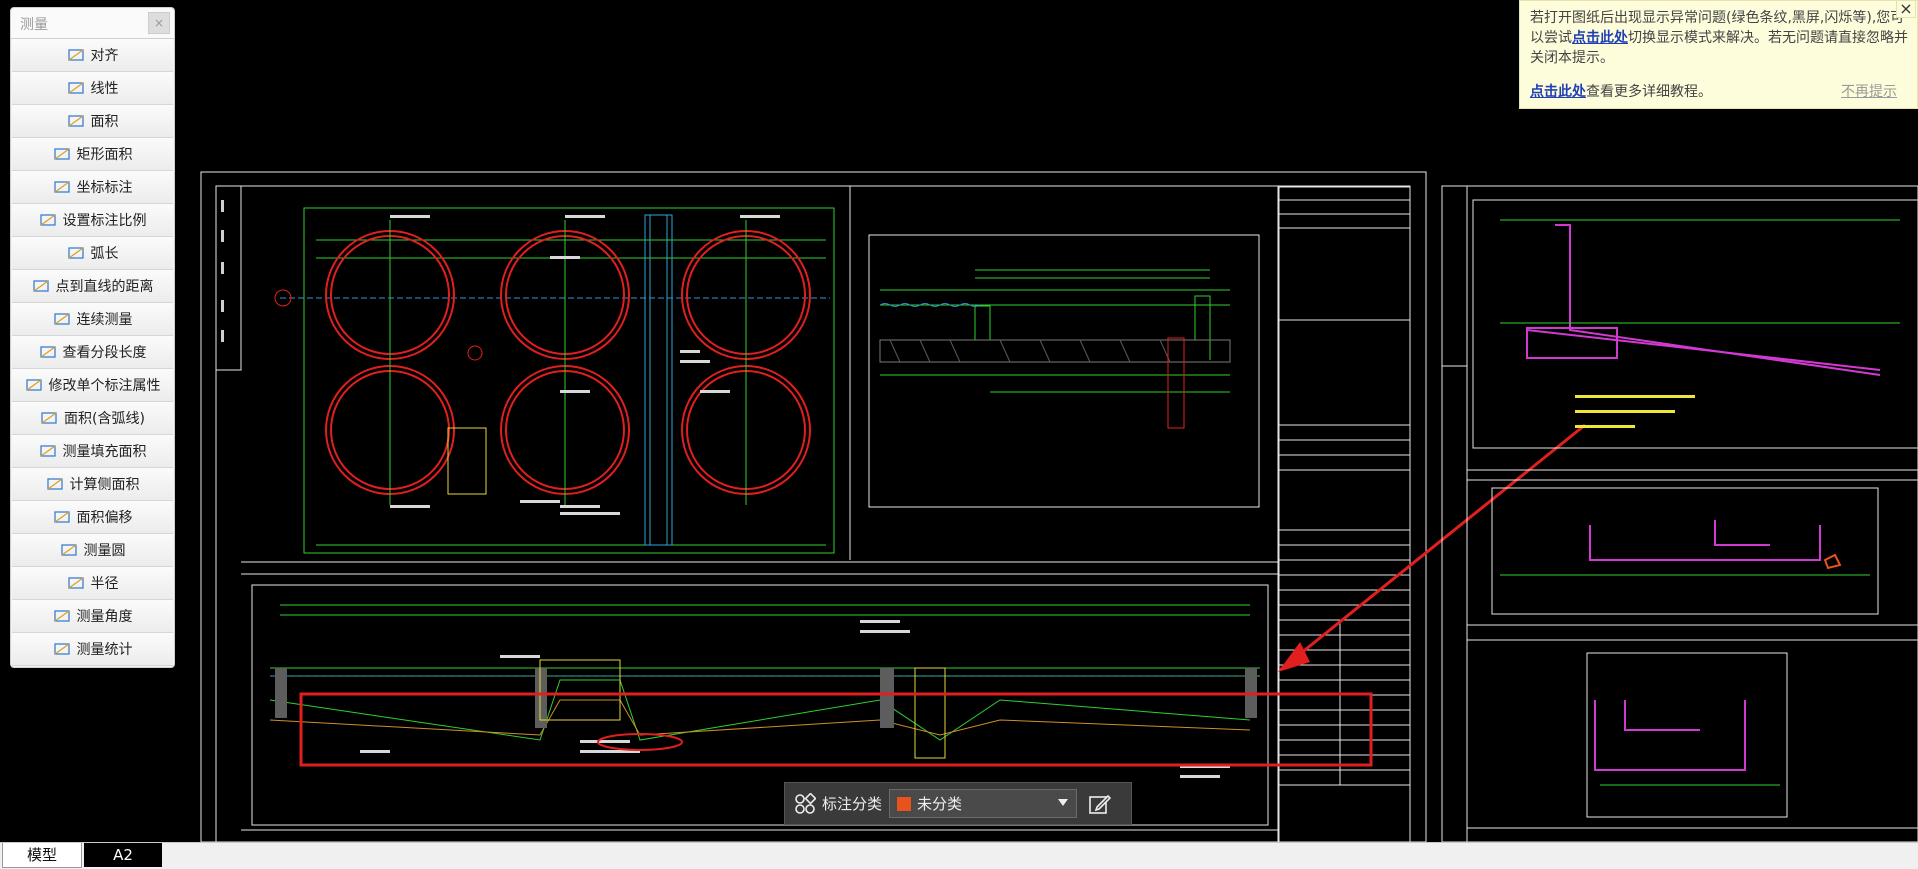 This screenshot has width=1918, height=869. What do you see at coordinates (805, 803) in the screenshot?
I see `category-grid-icon` at bounding box center [805, 803].